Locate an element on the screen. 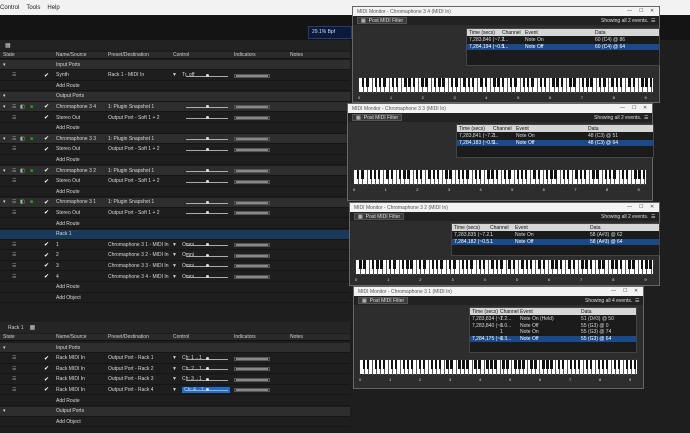 The image size is (690, 433). filter-icon: ▼ is located at coordinates (174, 245).